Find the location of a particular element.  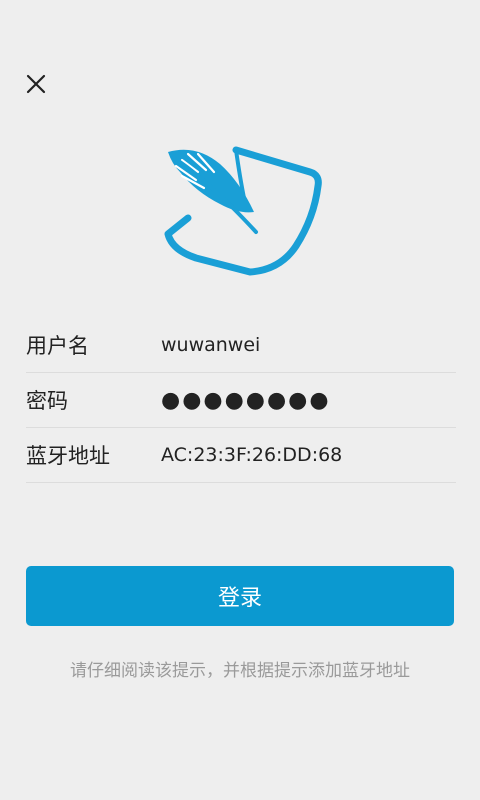

username-input: wuwanwei is located at coordinates (308, 345).